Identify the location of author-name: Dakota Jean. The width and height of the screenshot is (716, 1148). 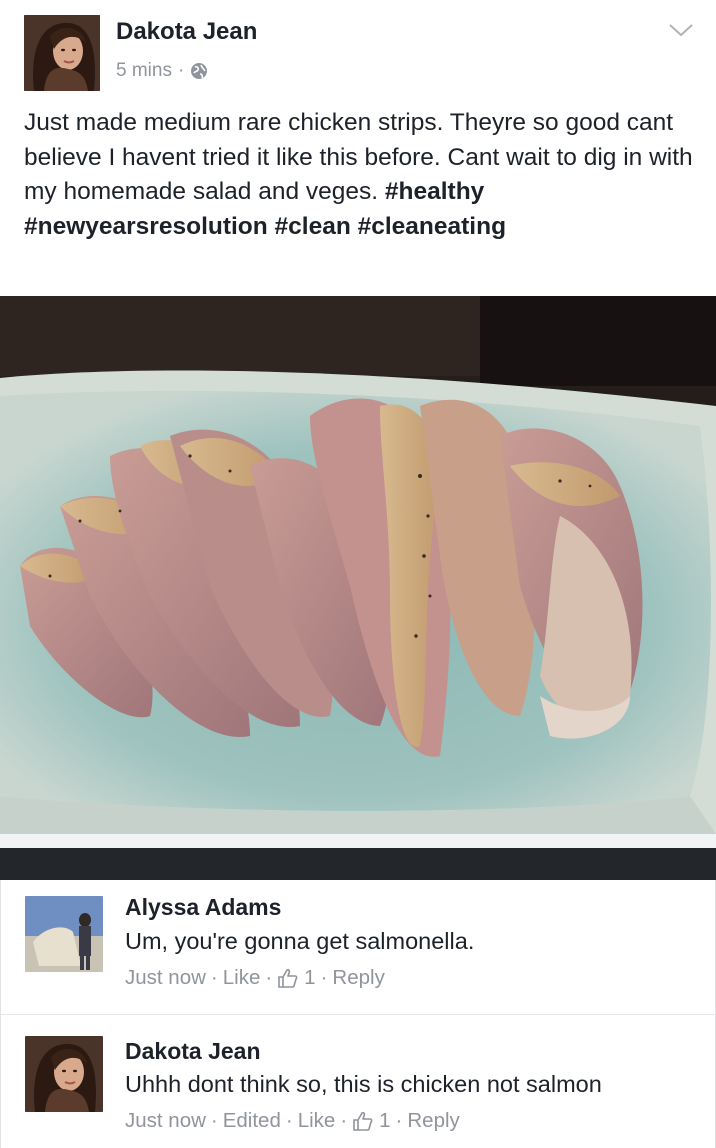
(186, 32).